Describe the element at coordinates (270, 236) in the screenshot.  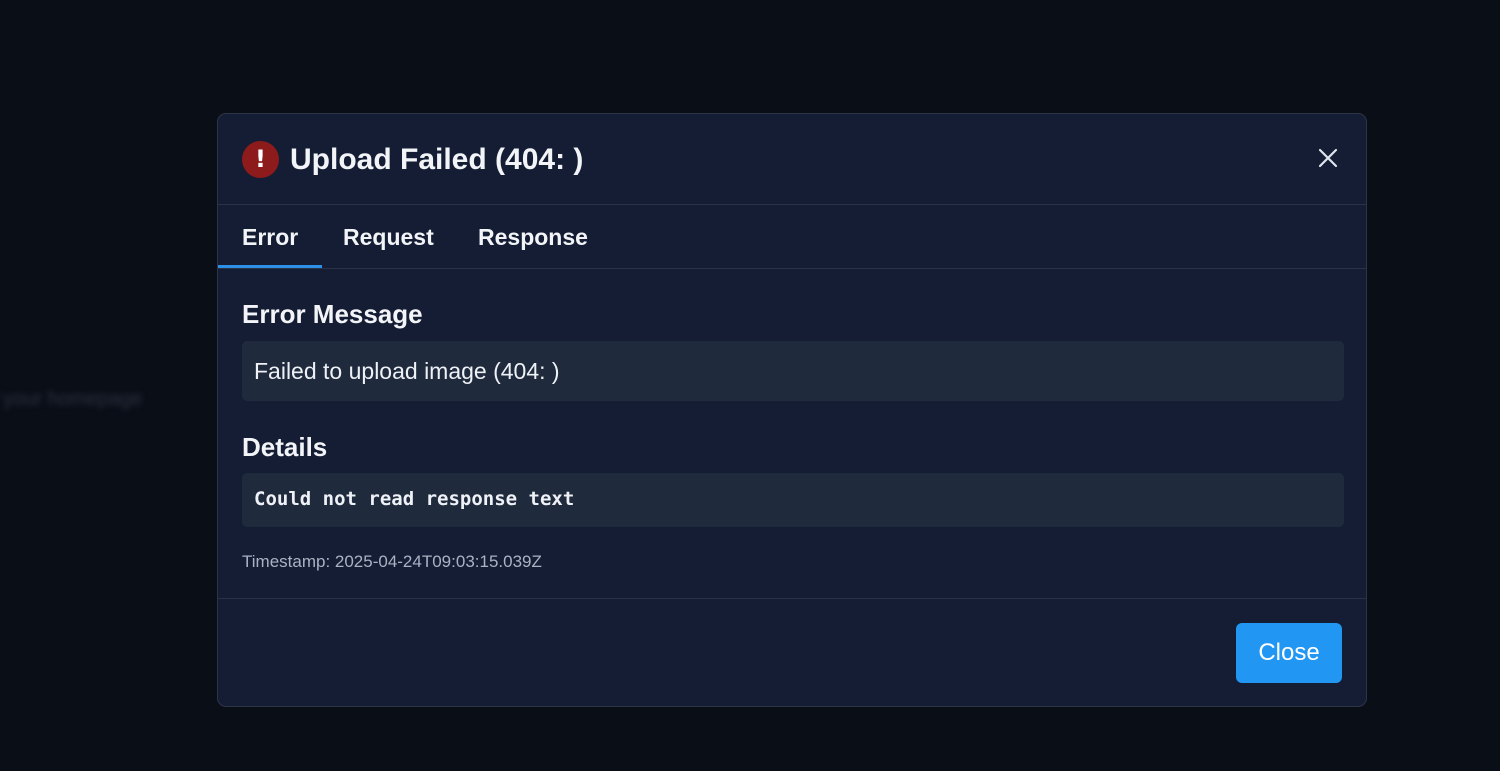
I see `tab-error: Error` at that location.